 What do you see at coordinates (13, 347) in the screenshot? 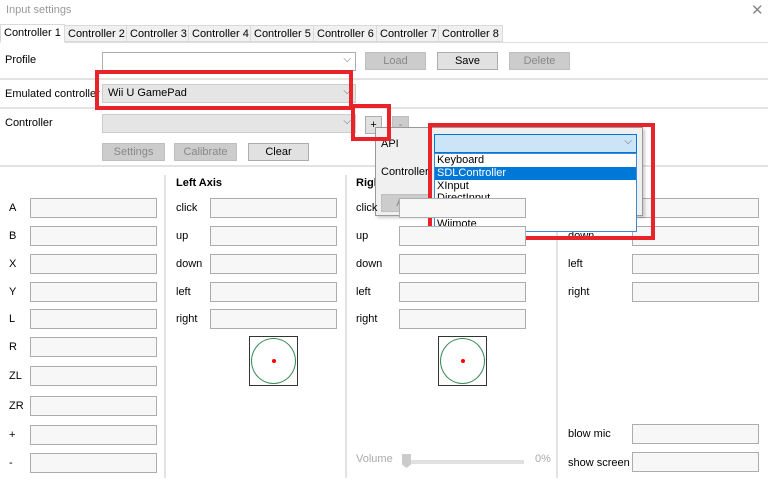
I see `button-label-5: R` at bounding box center [13, 347].